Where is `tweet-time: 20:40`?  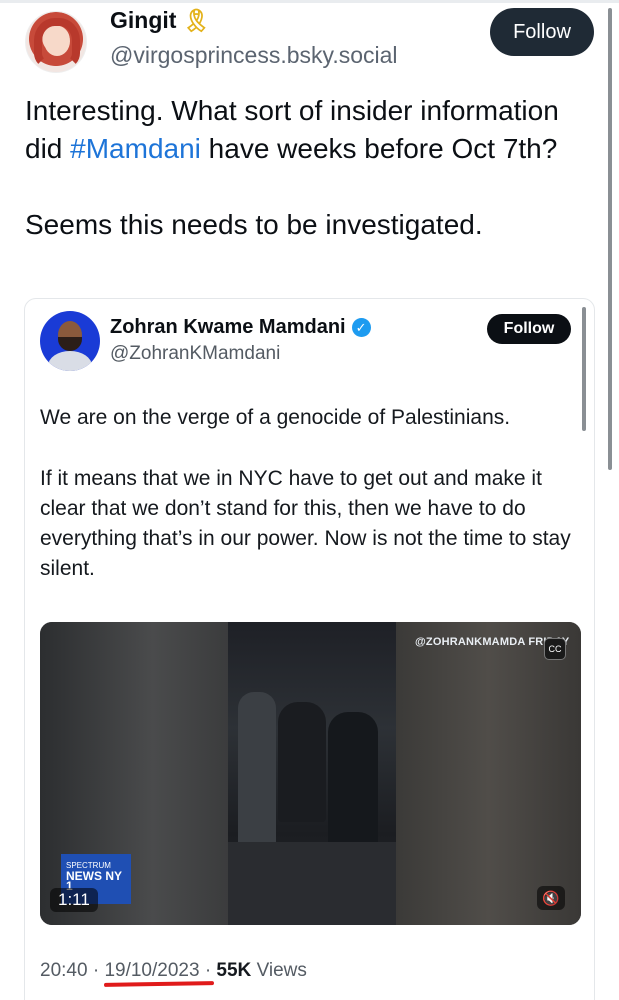
tweet-time: 20:40 is located at coordinates (64, 970).